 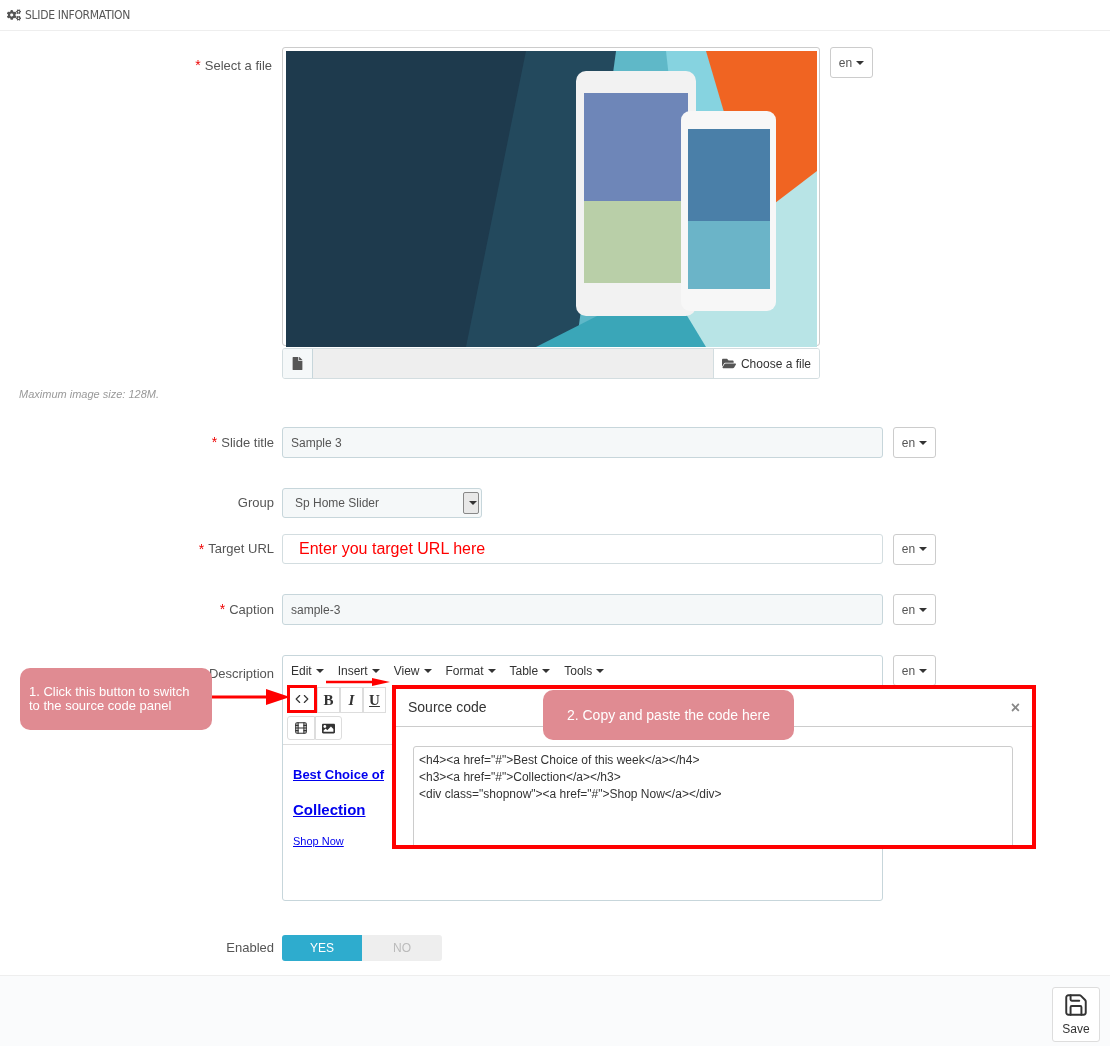 I want to click on editor-menu-item: Edit, so click(x=307, y=670).